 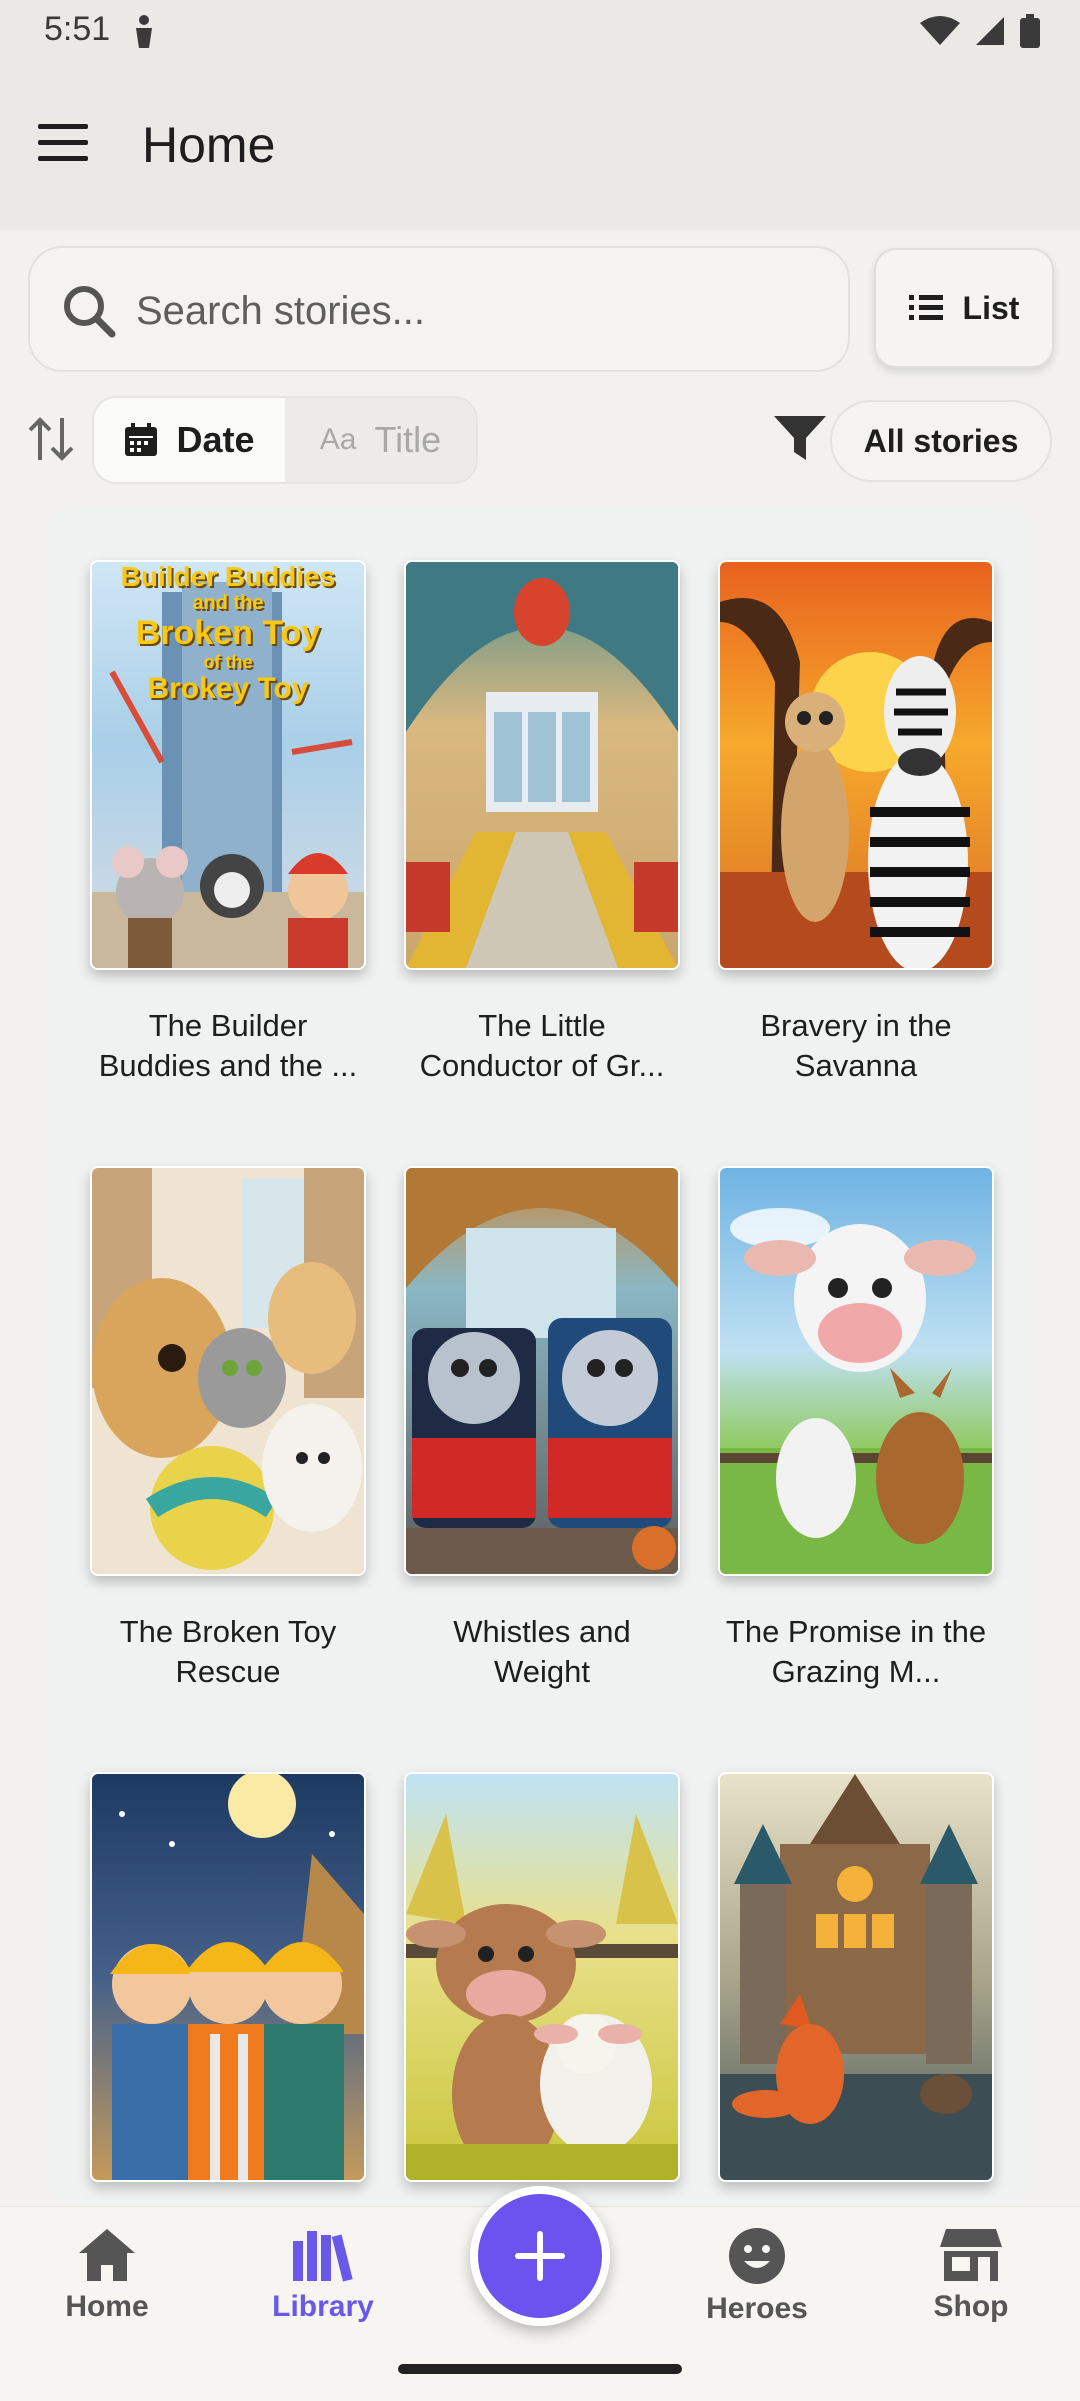 I want to click on sort-date-label: Date, so click(x=215, y=439).